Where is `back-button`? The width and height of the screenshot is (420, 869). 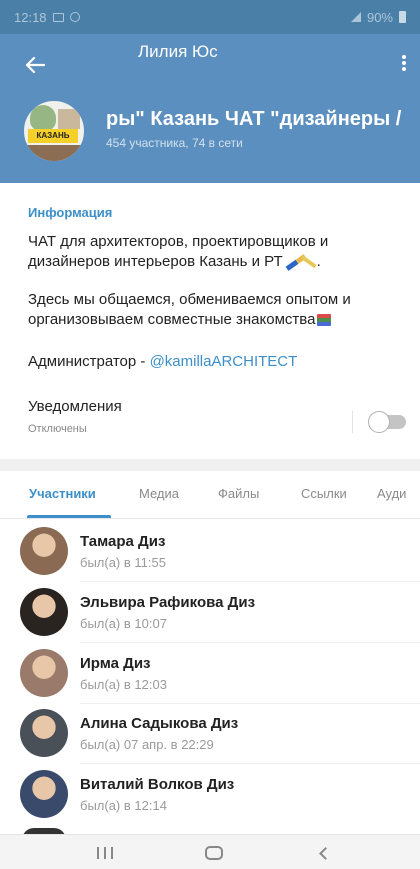
back-button is located at coordinates (35, 65).